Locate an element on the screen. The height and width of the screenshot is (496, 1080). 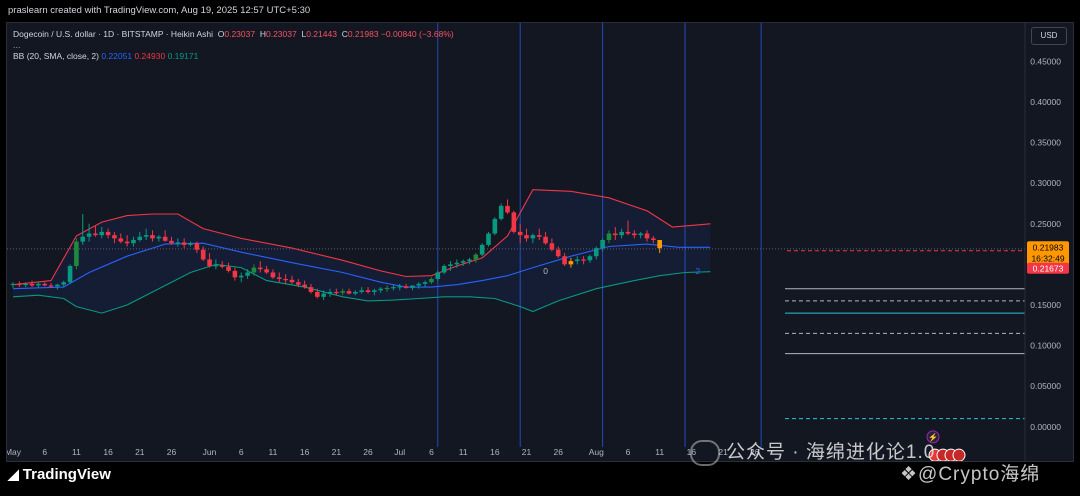
tradingview-logo: ◢ TradingView is located at coordinates (59, 474).